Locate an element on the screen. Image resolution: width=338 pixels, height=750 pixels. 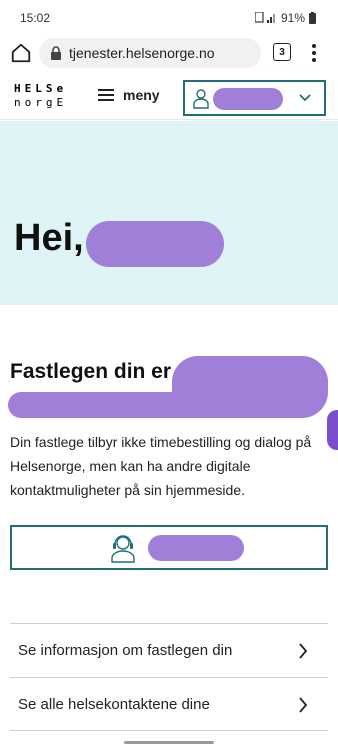
menu-button: meny is located at coordinates (129, 95).